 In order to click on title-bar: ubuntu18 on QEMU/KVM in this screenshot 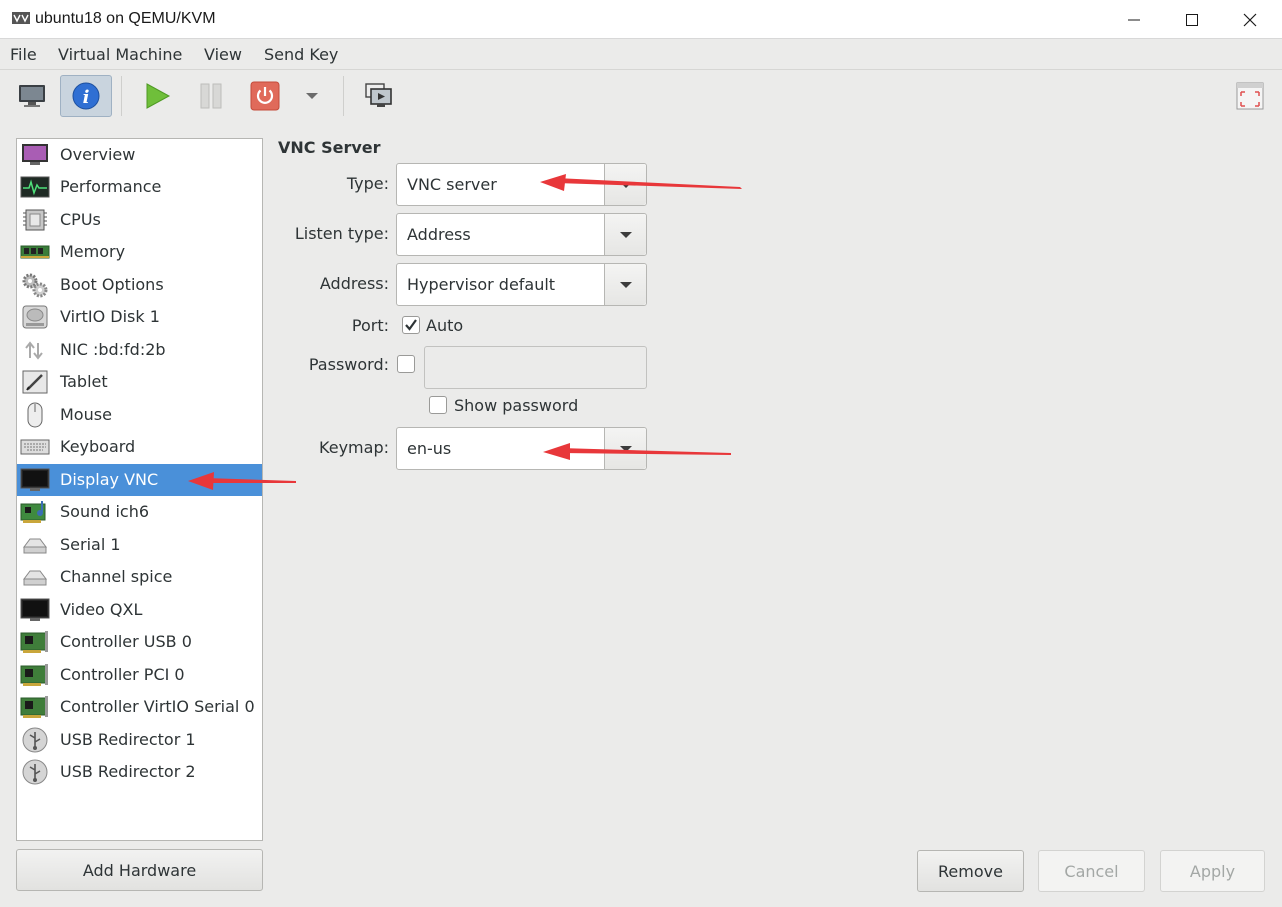, I will do `click(641, 19)`.